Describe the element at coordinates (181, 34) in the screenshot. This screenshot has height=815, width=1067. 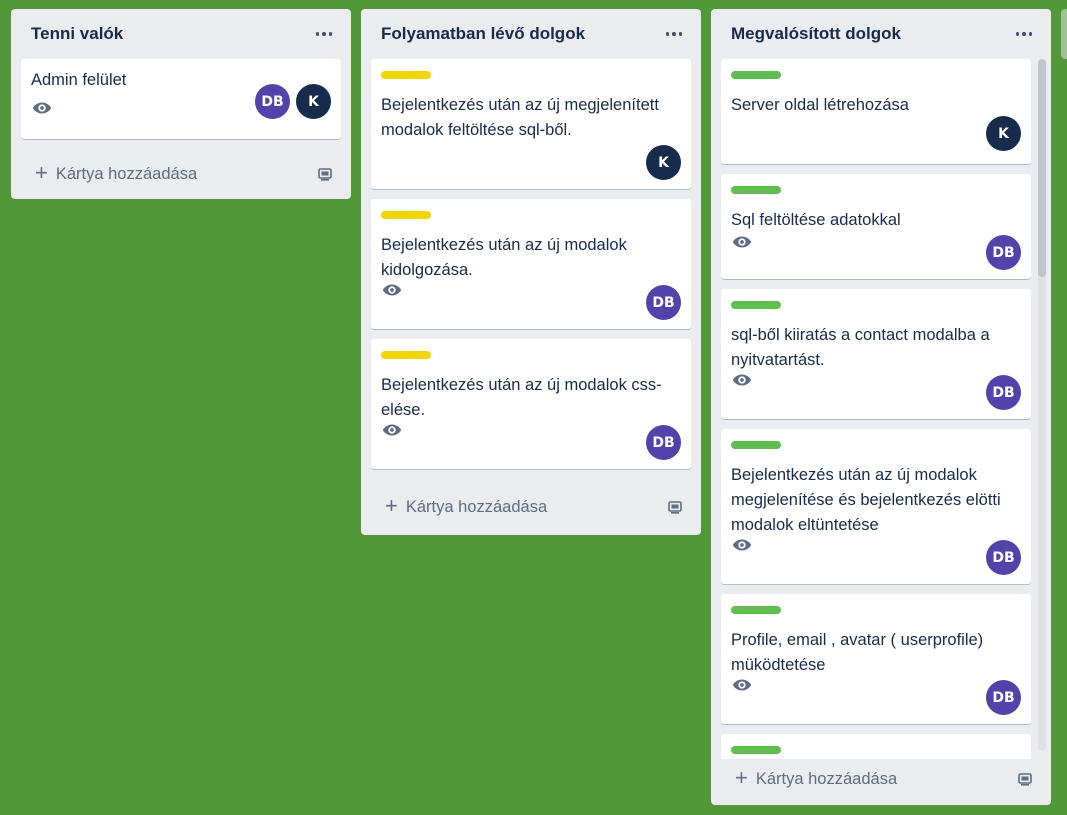
I see `list-header: Tenni valók` at that location.